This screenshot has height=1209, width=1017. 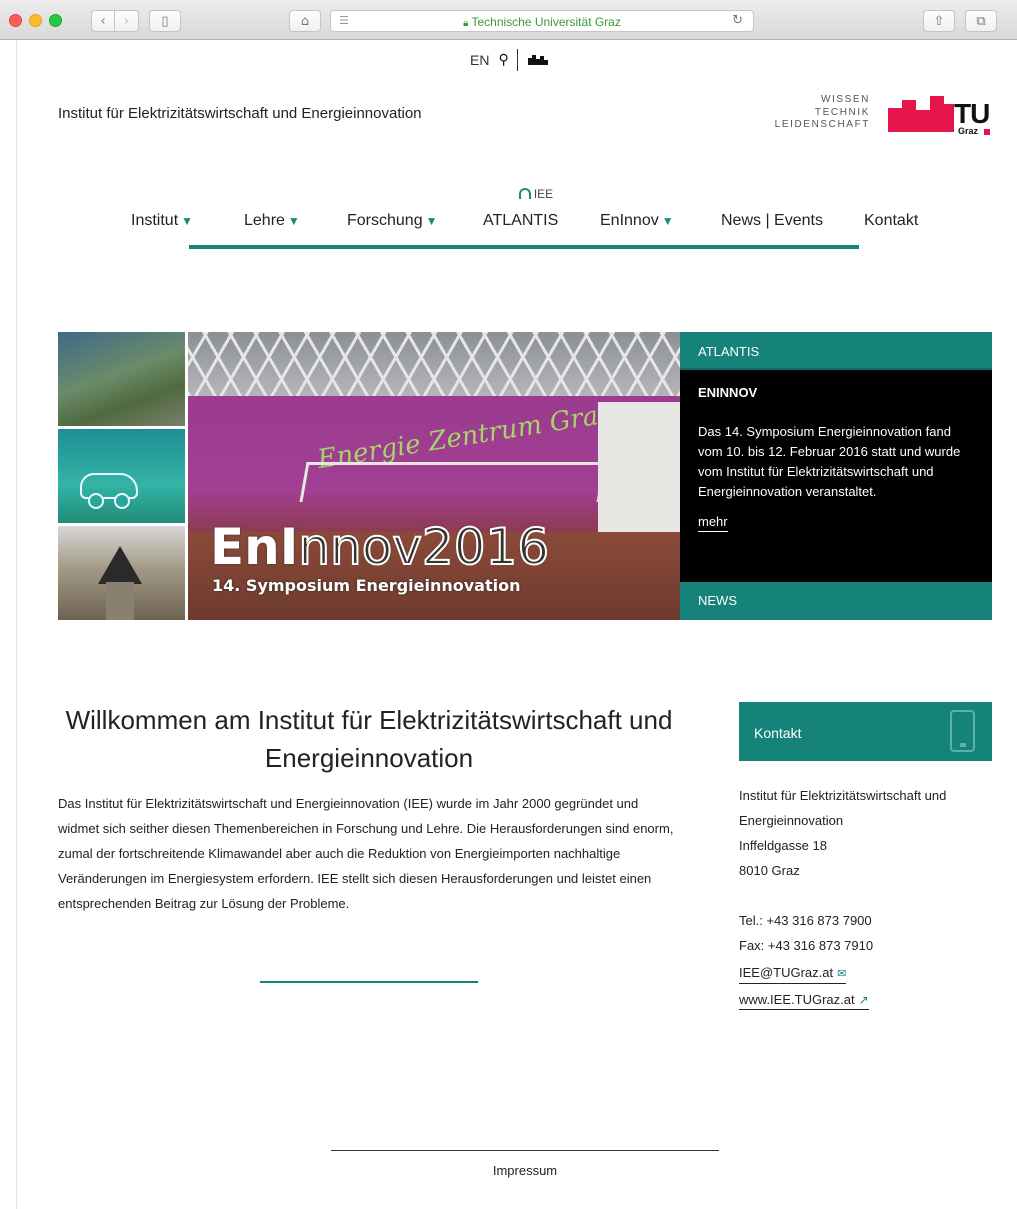 I want to click on nav-item-news-events: News | Events, so click(x=772, y=221).